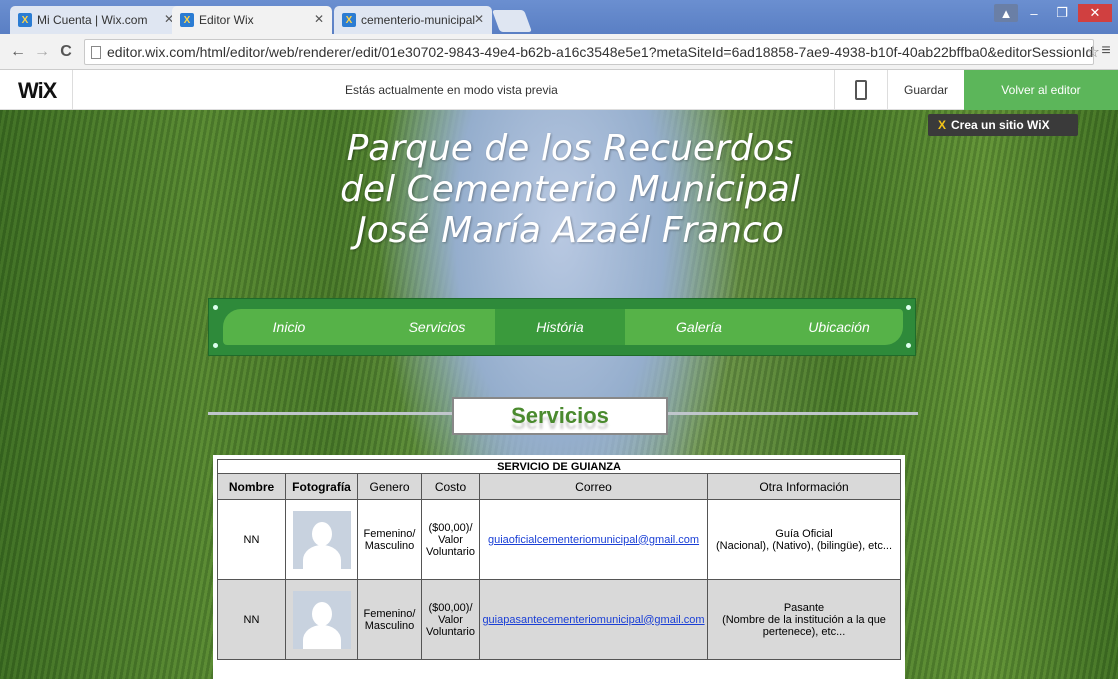  Describe the element at coordinates (226, 20) in the screenshot. I see `tab-title: Editor Wix` at that location.